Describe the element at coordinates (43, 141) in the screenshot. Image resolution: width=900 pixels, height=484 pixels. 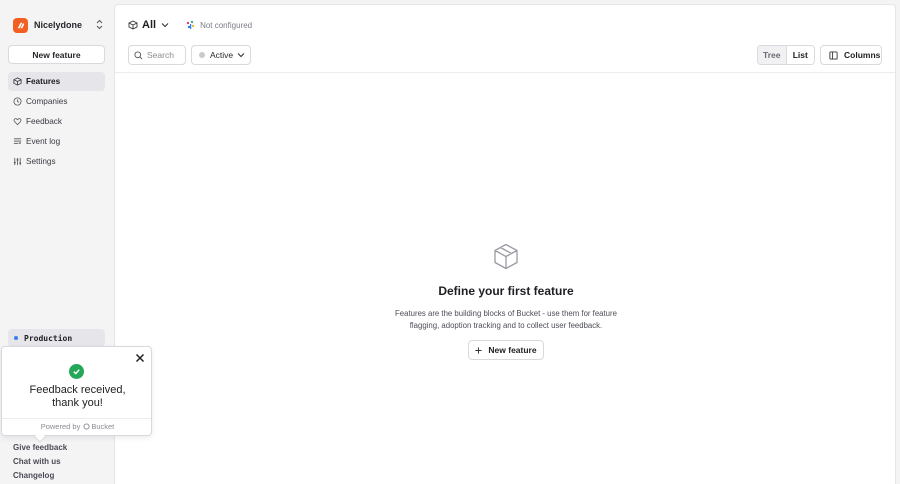
I see `sidebar-item-label: Event log` at that location.